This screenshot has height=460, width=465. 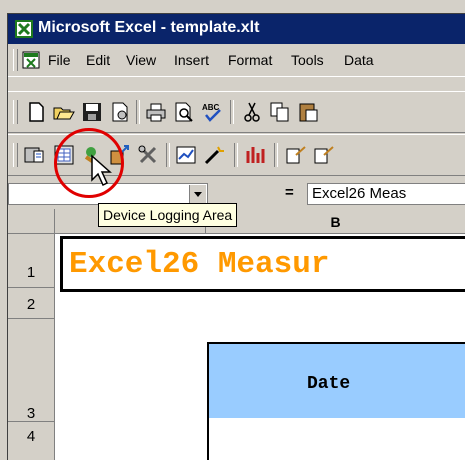 What do you see at coordinates (149, 27) in the screenshot?
I see `window-title: Microsoft Excel - template.xlt` at bounding box center [149, 27].